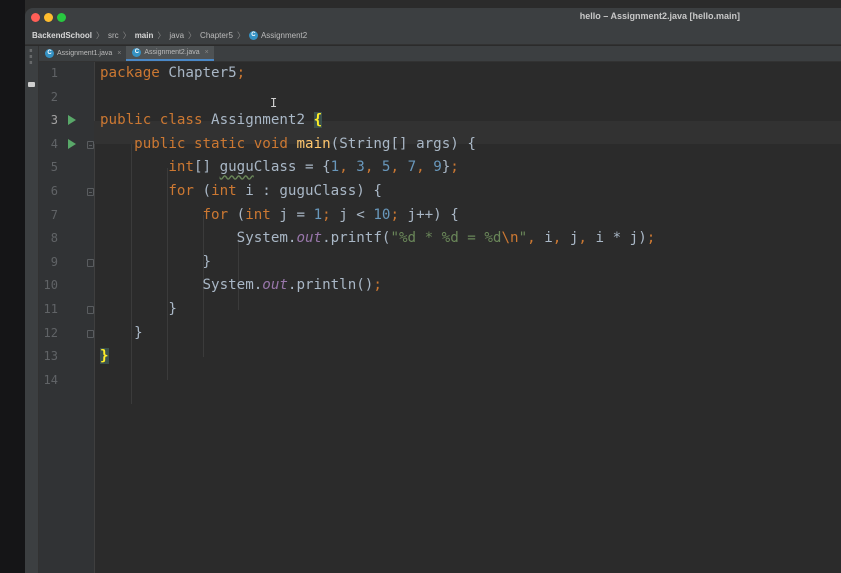 Image resolution: width=841 pixels, height=573 pixels. What do you see at coordinates (48, 357) in the screenshot?
I see `line-number: 13` at bounding box center [48, 357].